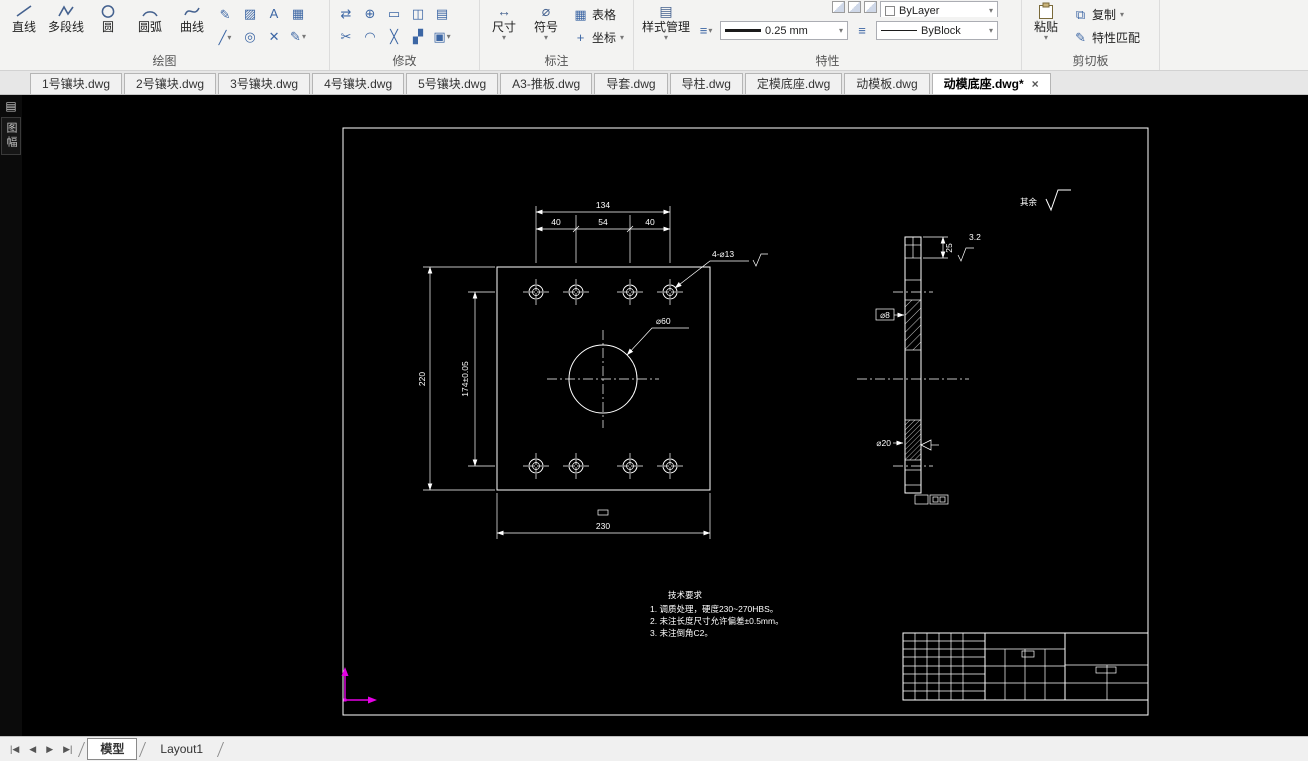 This screenshot has width=1308, height=761. Describe the element at coordinates (1035, 84) in the screenshot. I see `tab-close-icon: ×` at that location.